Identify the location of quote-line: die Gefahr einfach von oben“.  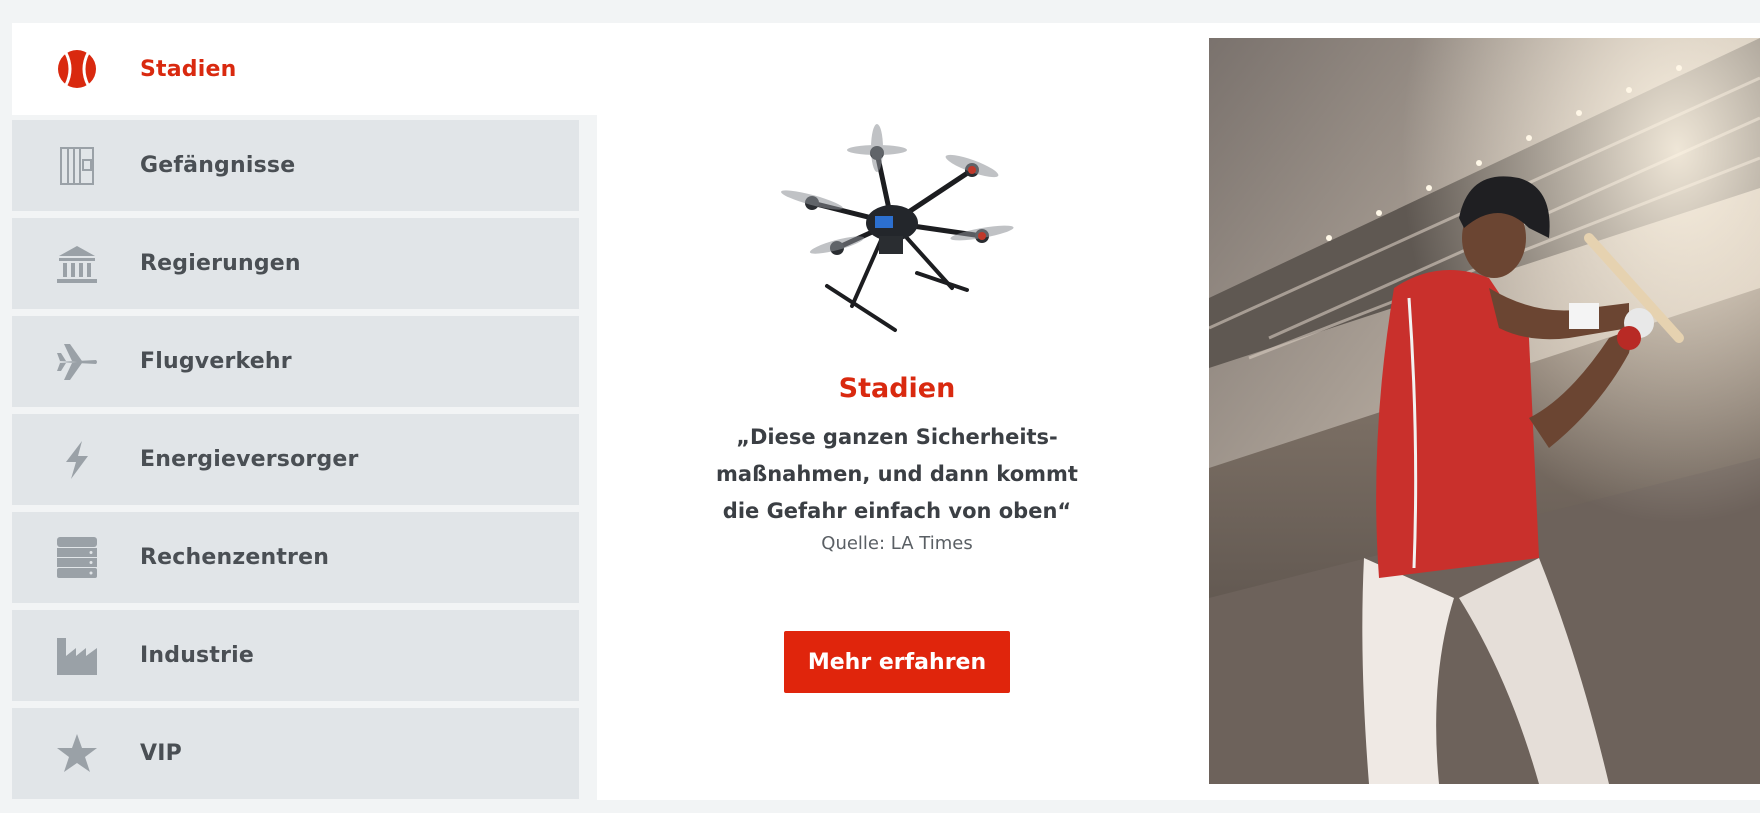
(897, 511).